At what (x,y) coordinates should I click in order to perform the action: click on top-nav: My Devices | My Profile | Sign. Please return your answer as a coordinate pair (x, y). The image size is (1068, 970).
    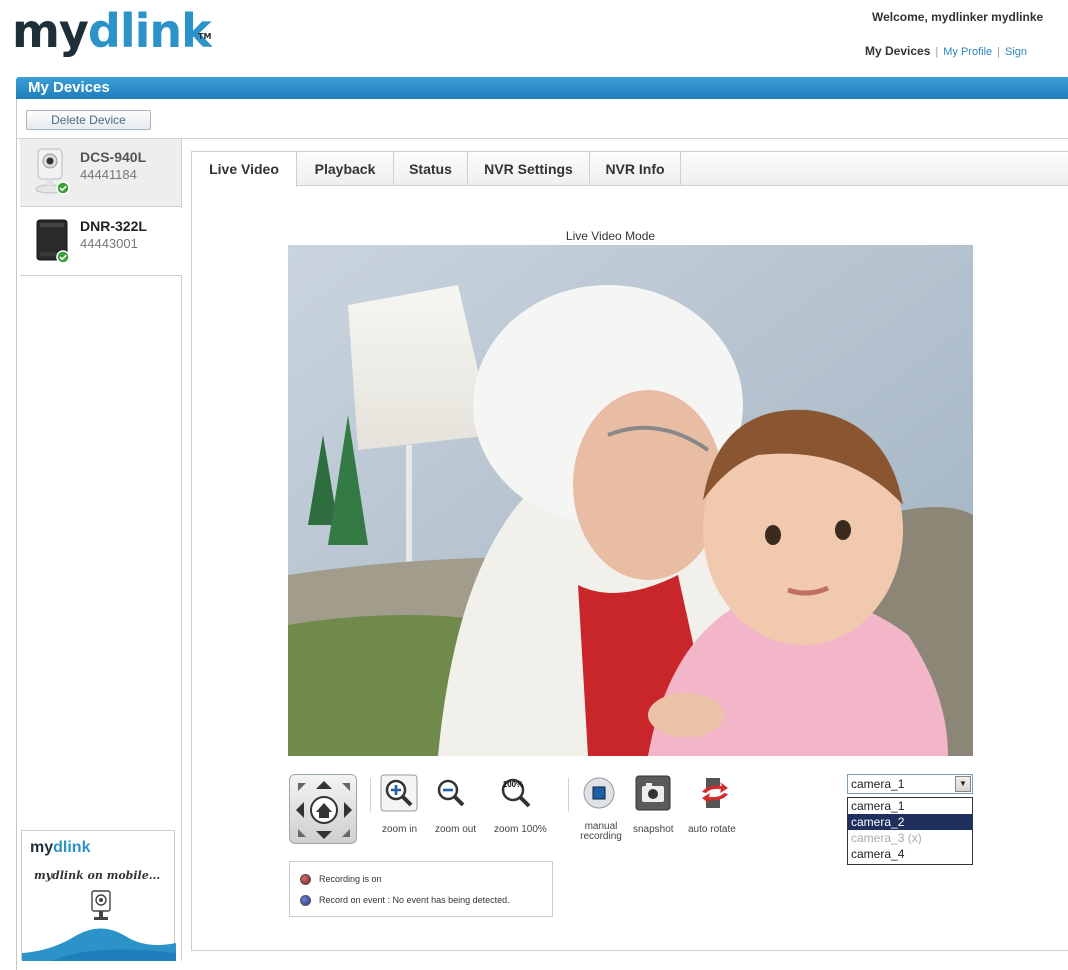
    Looking at the image, I should click on (946, 51).